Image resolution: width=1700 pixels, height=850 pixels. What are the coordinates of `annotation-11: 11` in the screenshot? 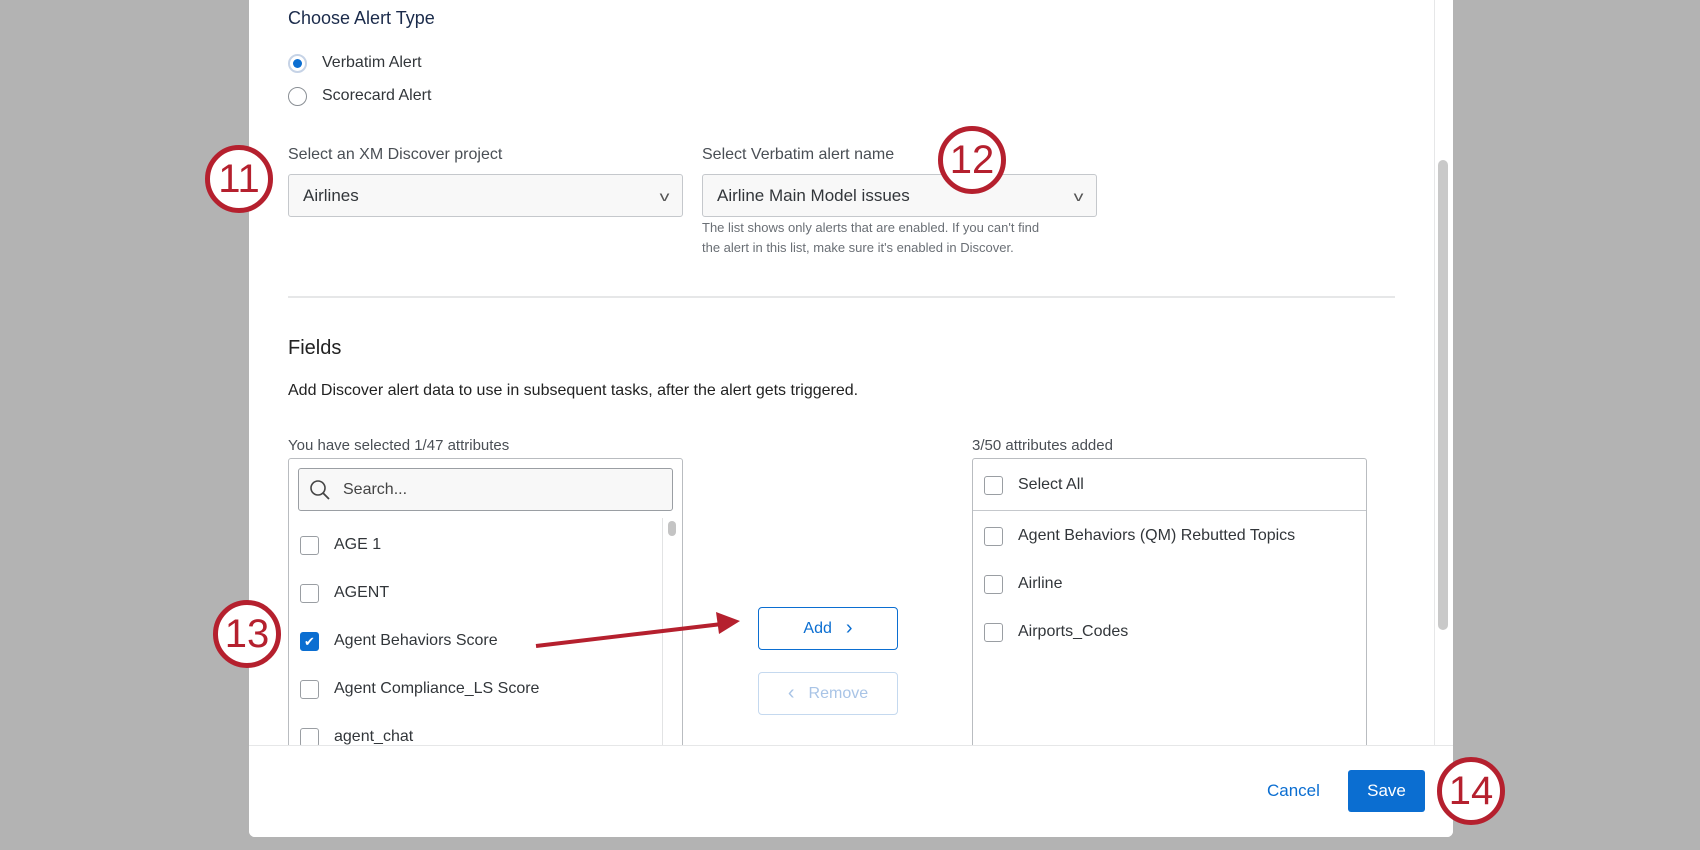 It's located at (239, 179).